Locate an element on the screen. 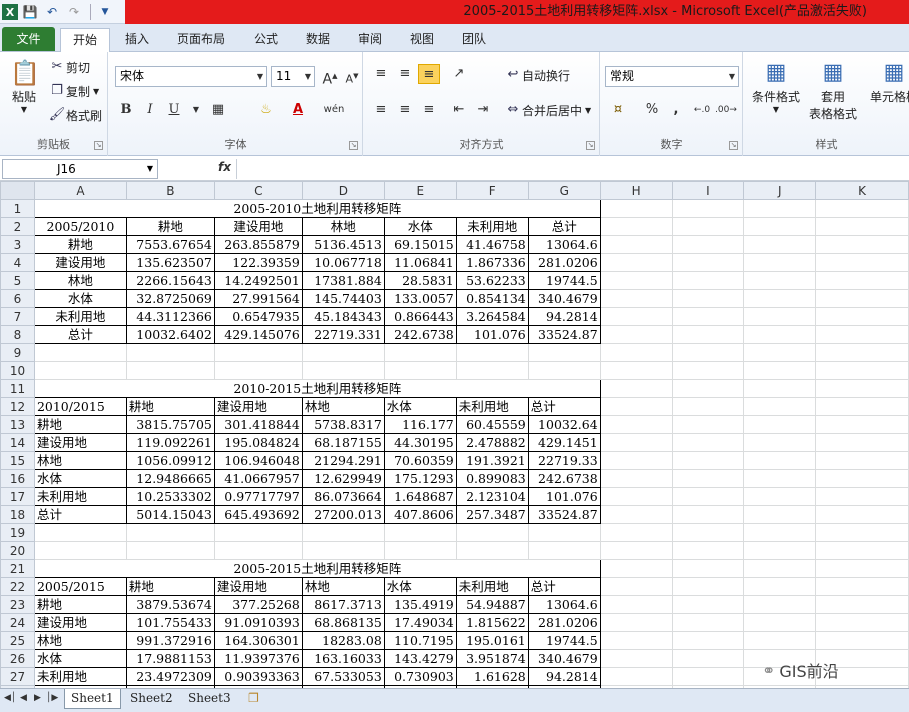 Image resolution: width=909 pixels, height=712 pixels. cell: 86.073664 is located at coordinates (343, 496).